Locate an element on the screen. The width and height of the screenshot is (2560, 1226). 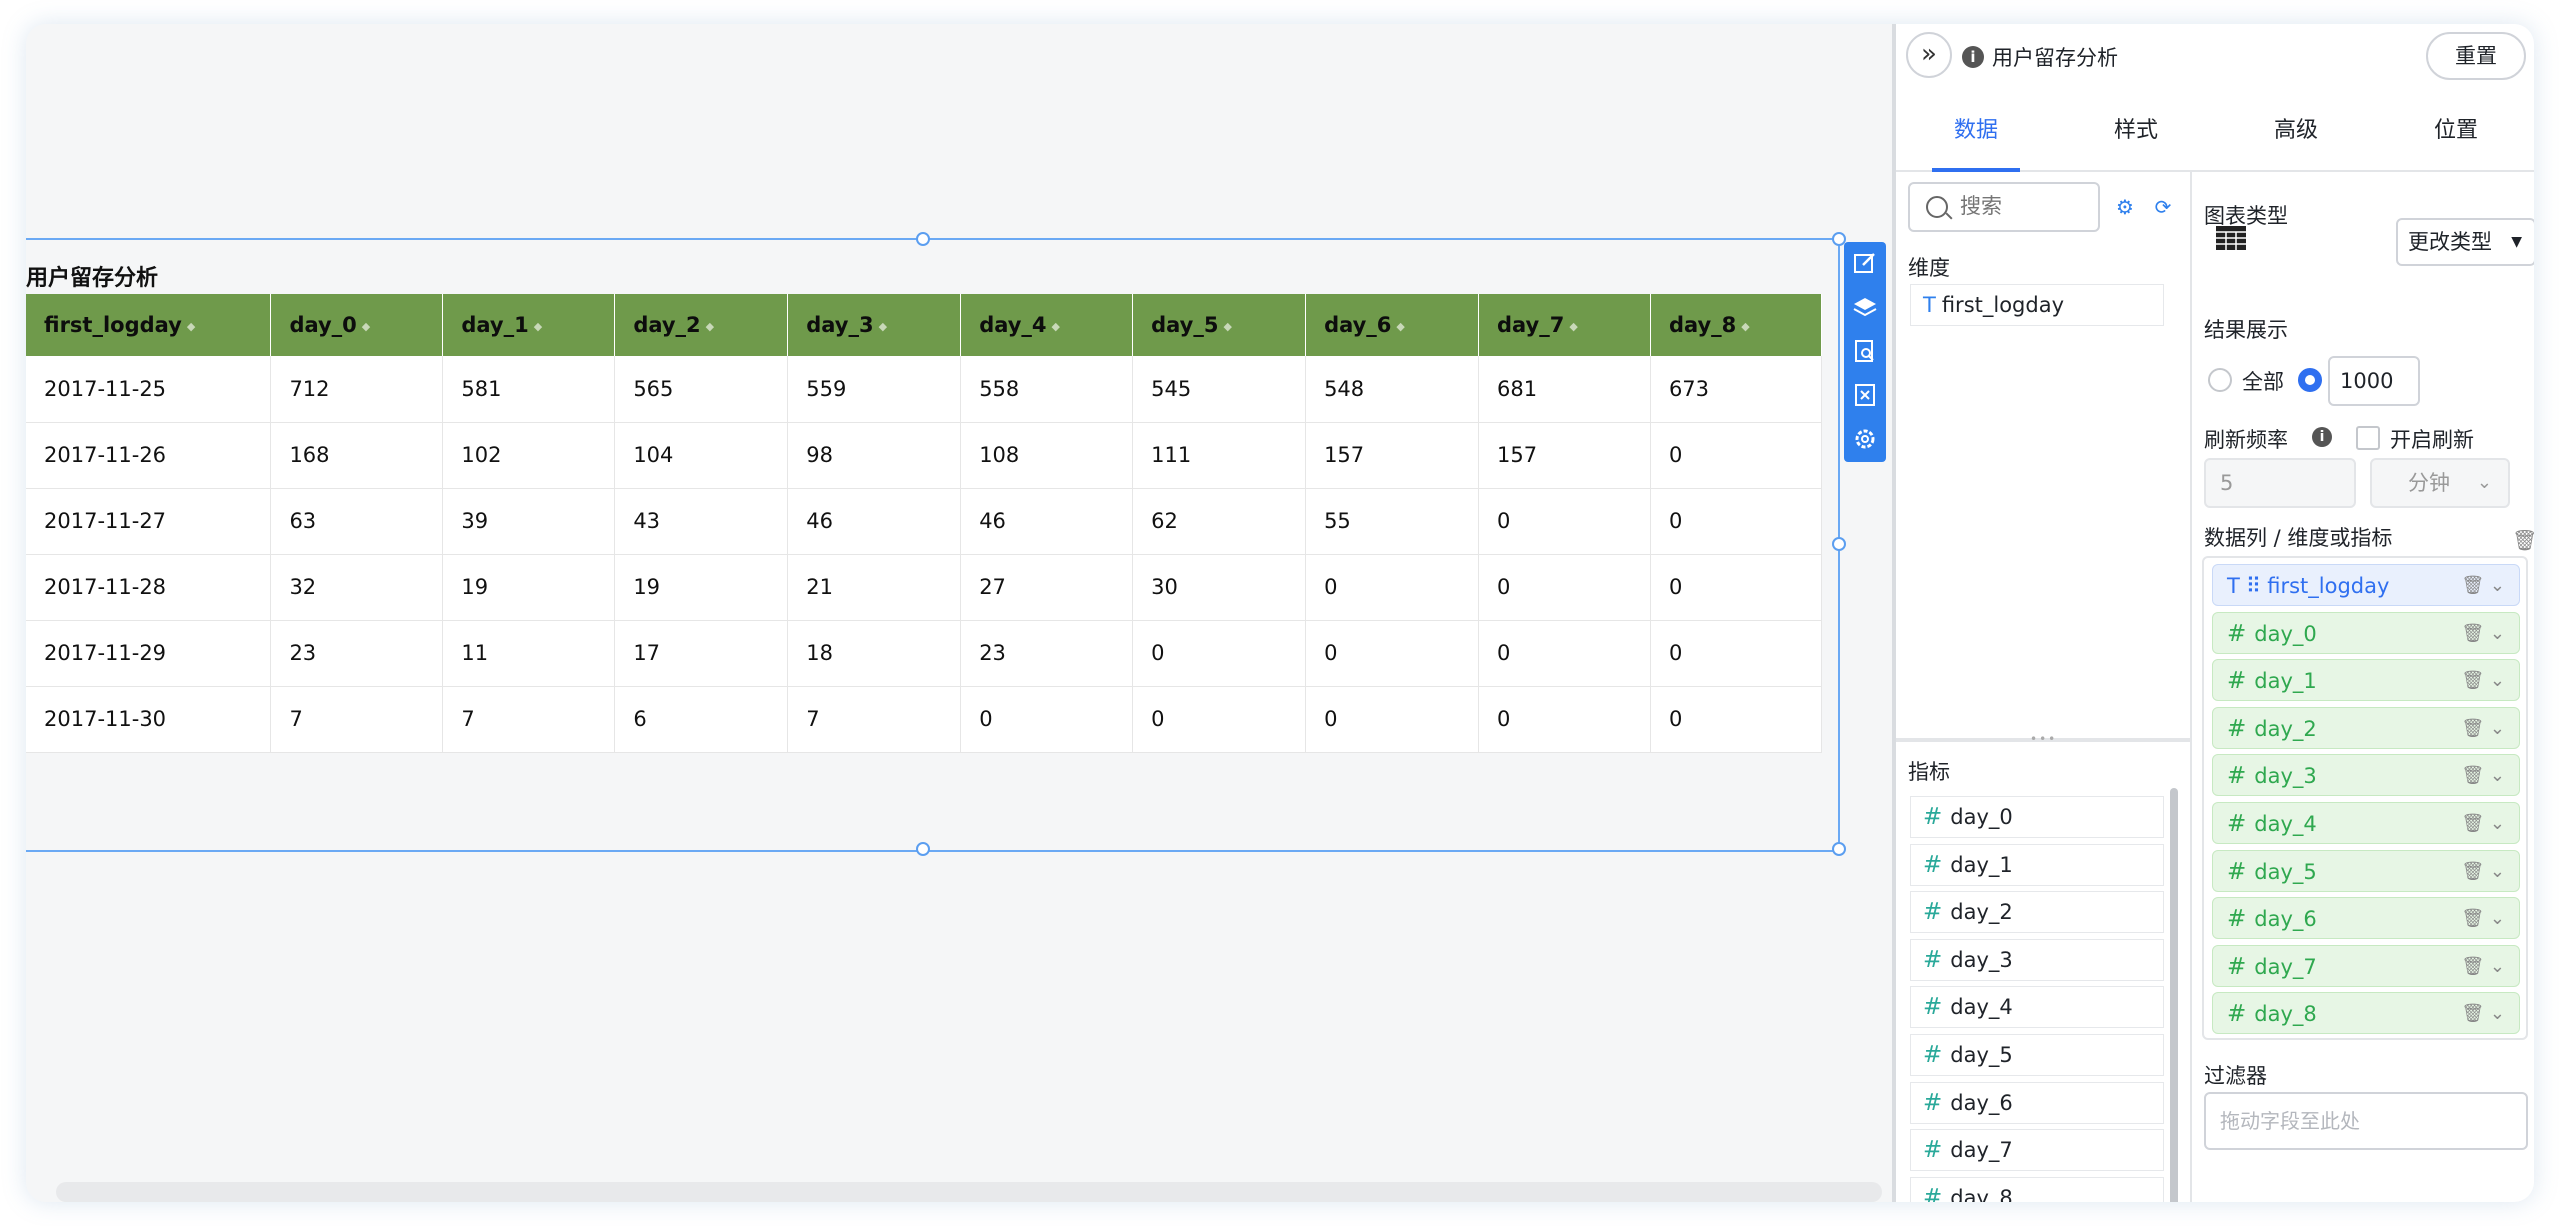
data-column-item: # day_3 🗑 ⌄ is located at coordinates (2366, 775).